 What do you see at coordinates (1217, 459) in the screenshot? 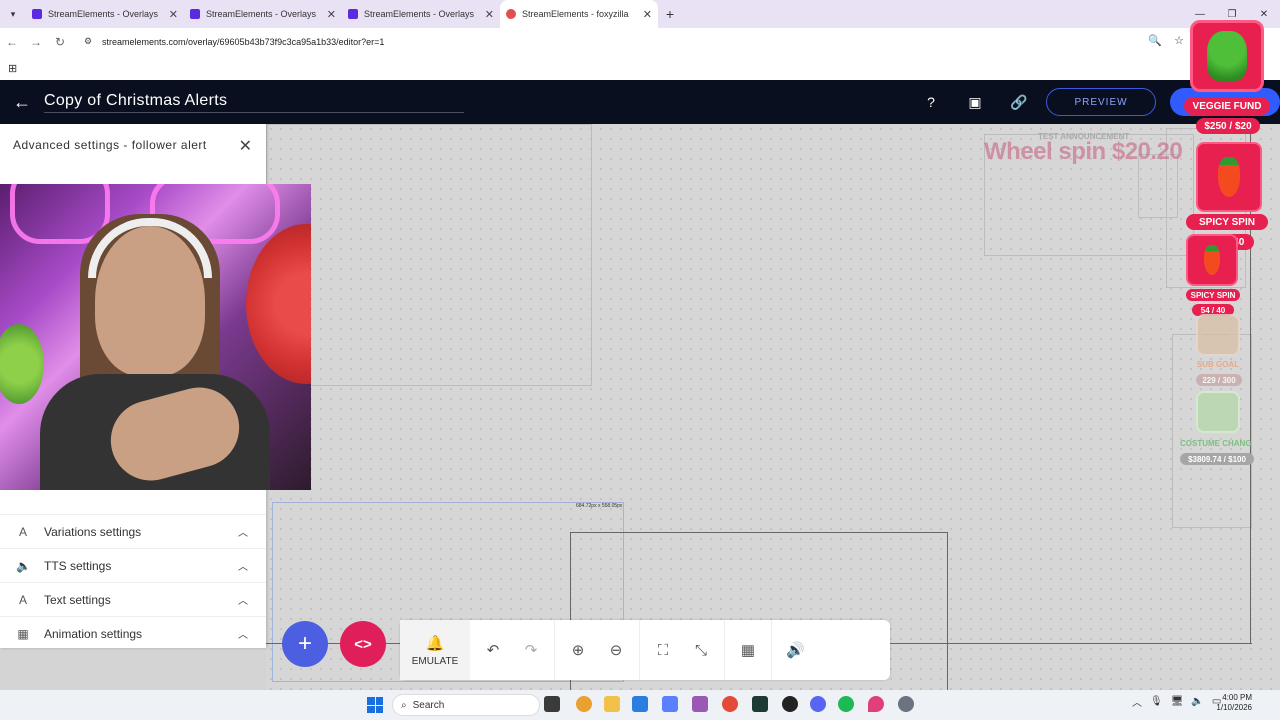
I see `costume-change-value: $3809.74 / $100` at bounding box center [1217, 459].